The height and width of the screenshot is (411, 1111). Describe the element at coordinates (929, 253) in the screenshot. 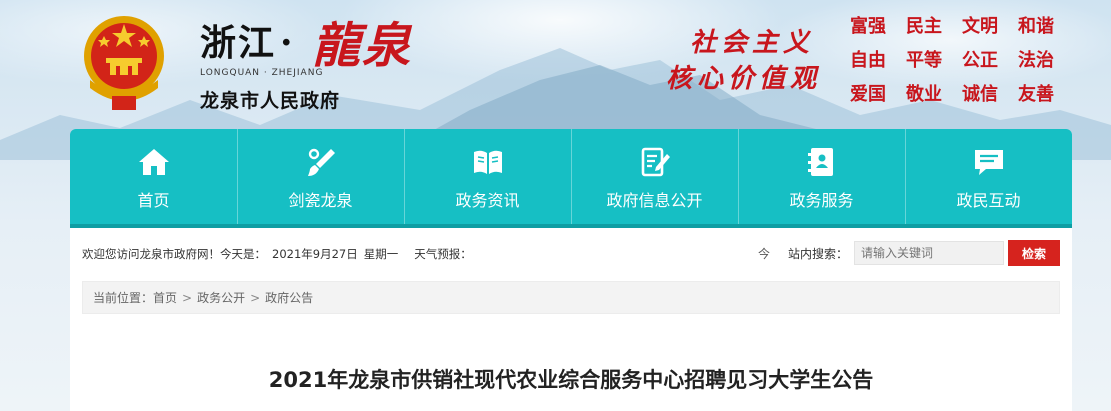

I see `search-input` at that location.